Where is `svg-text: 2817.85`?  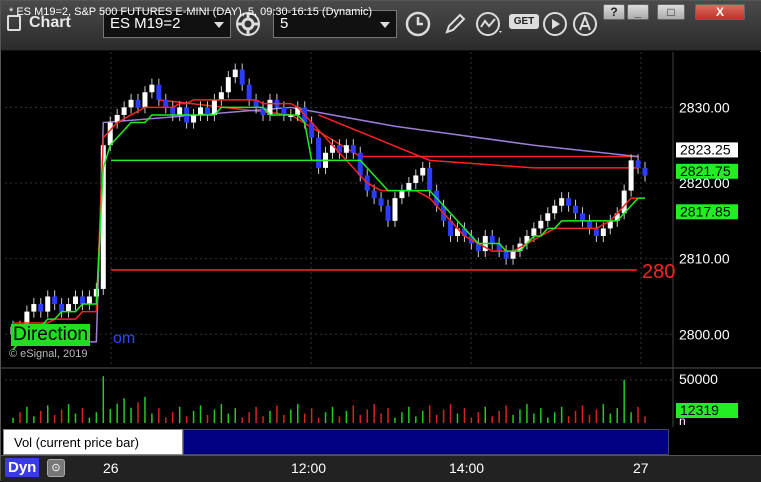
svg-text: 2817.85 is located at coordinates (705, 211).